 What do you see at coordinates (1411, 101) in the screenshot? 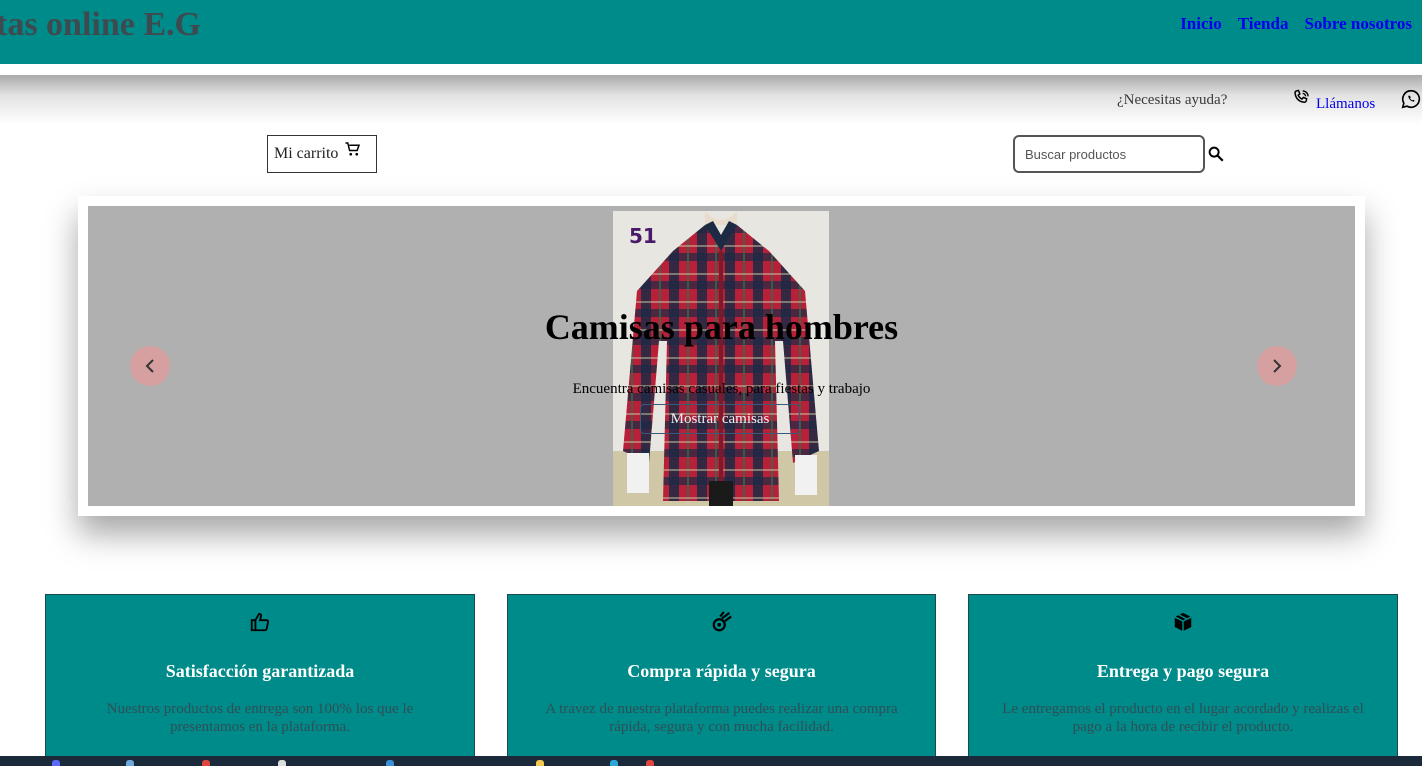
I see `whatsapp-icon` at bounding box center [1411, 101].